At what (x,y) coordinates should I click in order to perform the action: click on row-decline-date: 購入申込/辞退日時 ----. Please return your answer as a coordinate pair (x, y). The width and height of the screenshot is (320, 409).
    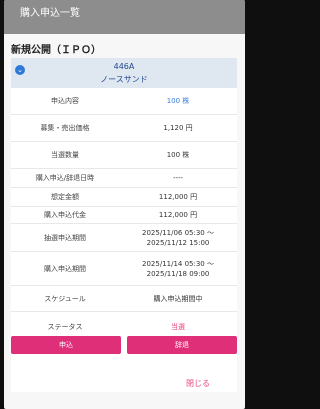
    Looking at the image, I should click on (124, 178).